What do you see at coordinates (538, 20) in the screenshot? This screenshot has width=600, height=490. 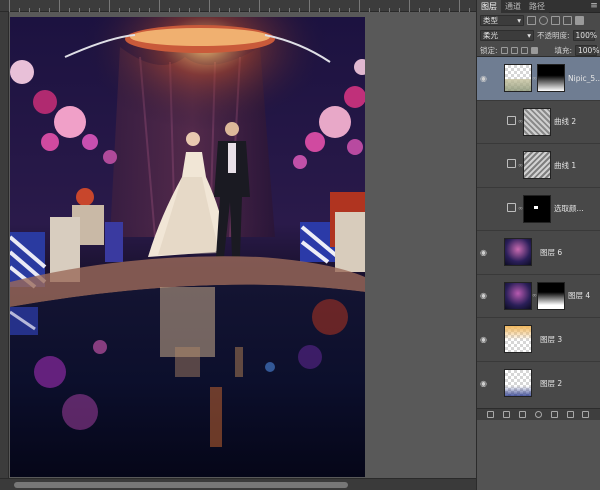 I see `layer-filter-row: 类型 ▾` at bounding box center [538, 20].